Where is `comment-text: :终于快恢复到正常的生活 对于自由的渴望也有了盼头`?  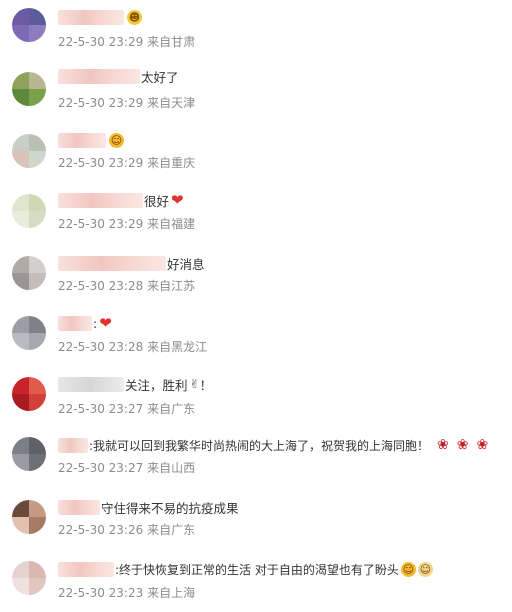
comment-text: :终于快恢复到正常的生活 对于自由的渴望也有了盼头 is located at coordinates (257, 569).